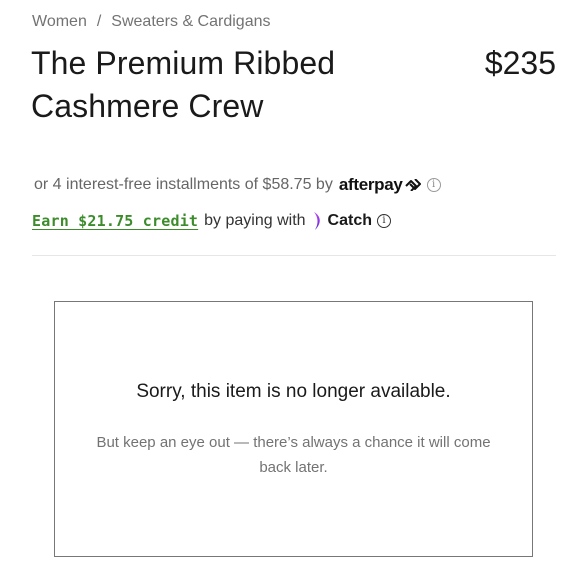 The width and height of the screenshot is (580, 580). I want to click on catch-info-icon: i, so click(384, 221).